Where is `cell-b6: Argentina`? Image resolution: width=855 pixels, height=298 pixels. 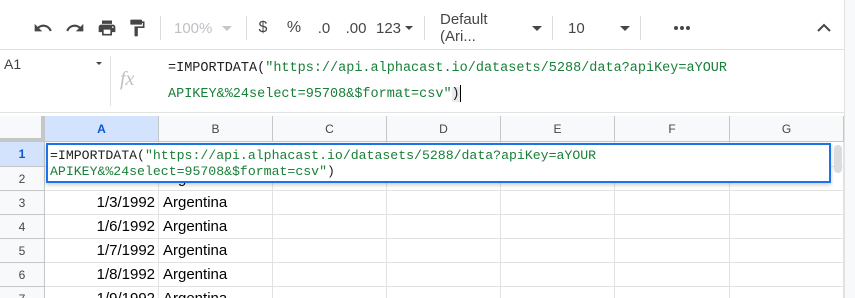 cell-b6: Argentina is located at coordinates (216, 275).